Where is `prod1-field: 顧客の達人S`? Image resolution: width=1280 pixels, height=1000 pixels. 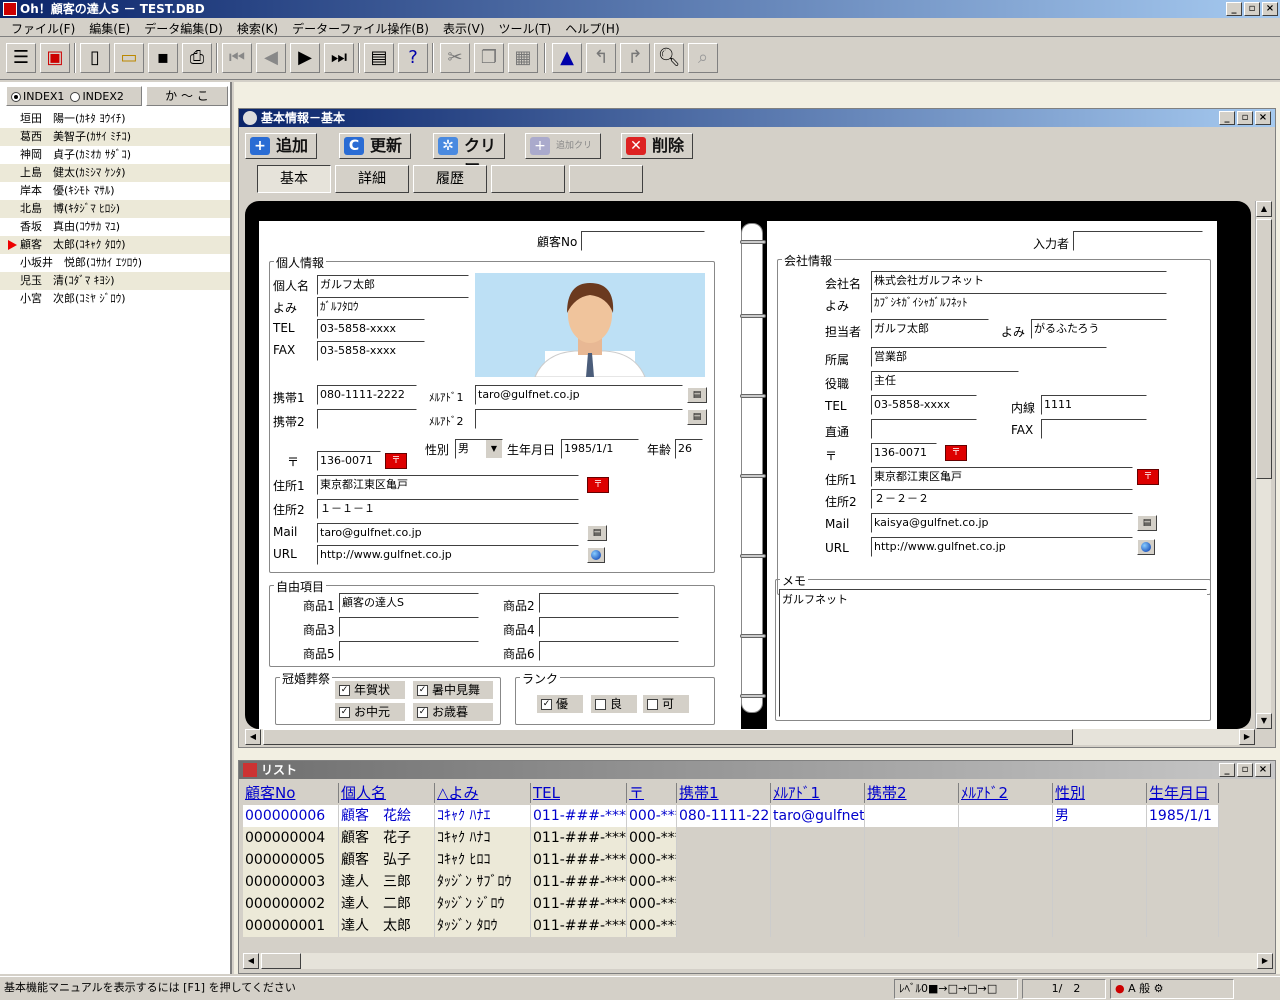 prod1-field: 顧客の達人S is located at coordinates (409, 603).